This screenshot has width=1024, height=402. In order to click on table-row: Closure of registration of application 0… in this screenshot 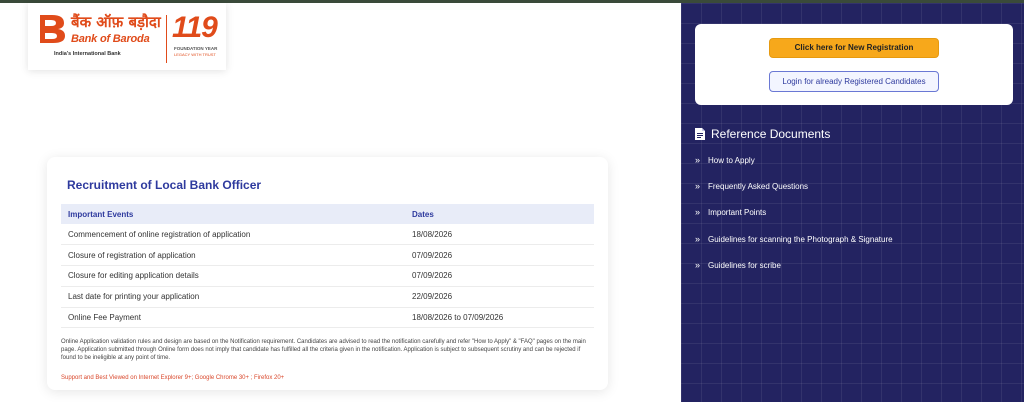, I will do `click(327, 255)`.